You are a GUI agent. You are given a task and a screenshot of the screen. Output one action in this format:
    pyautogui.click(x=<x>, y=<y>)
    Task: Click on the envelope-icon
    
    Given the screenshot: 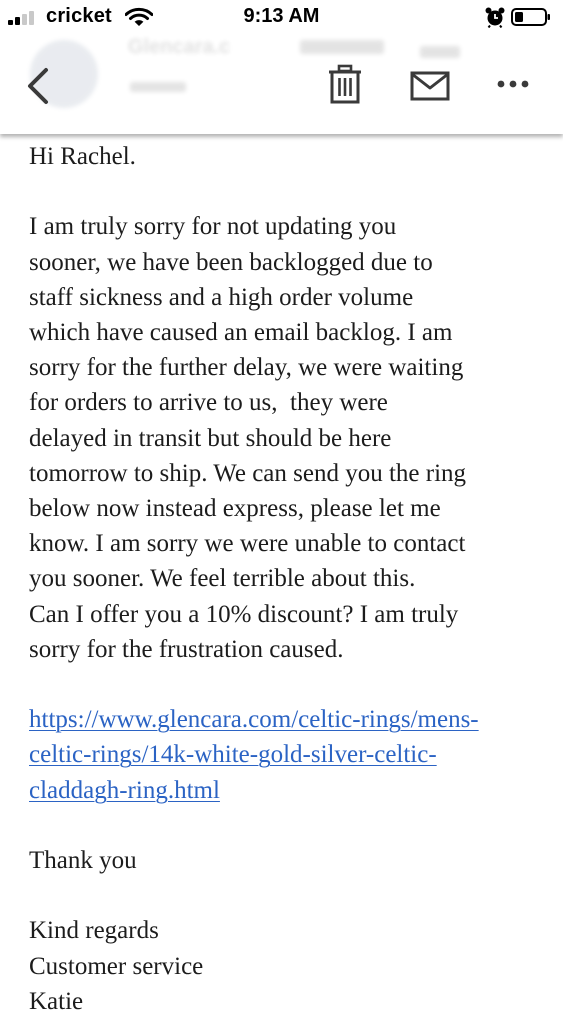 What is the action you would take?
    pyautogui.click(x=430, y=86)
    